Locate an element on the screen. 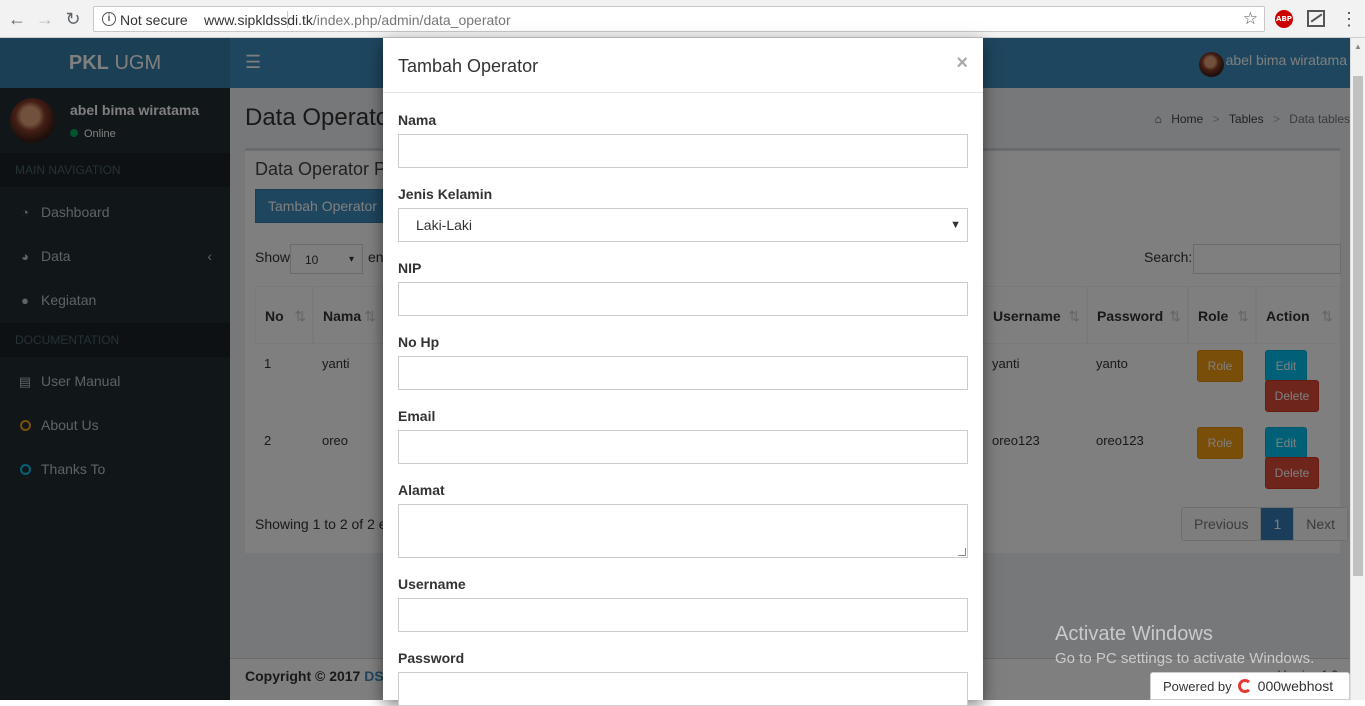 This screenshot has height=706, width=1365. info-icon: i is located at coordinates (109, 19).